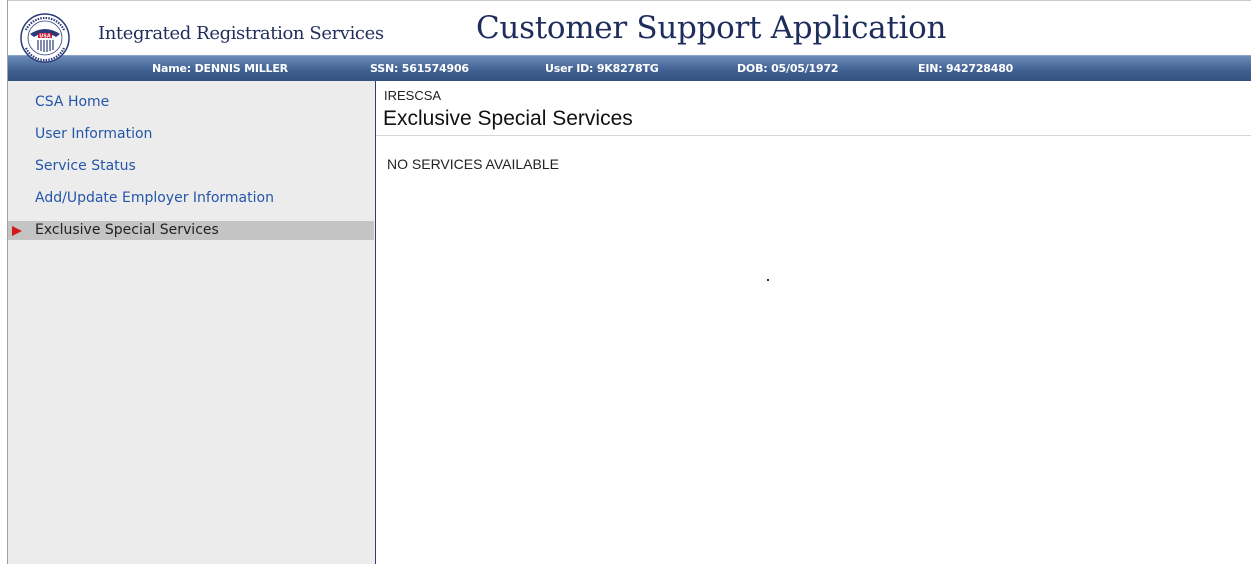  I want to click on ssa-seal-logo: USA, so click(45, 38).